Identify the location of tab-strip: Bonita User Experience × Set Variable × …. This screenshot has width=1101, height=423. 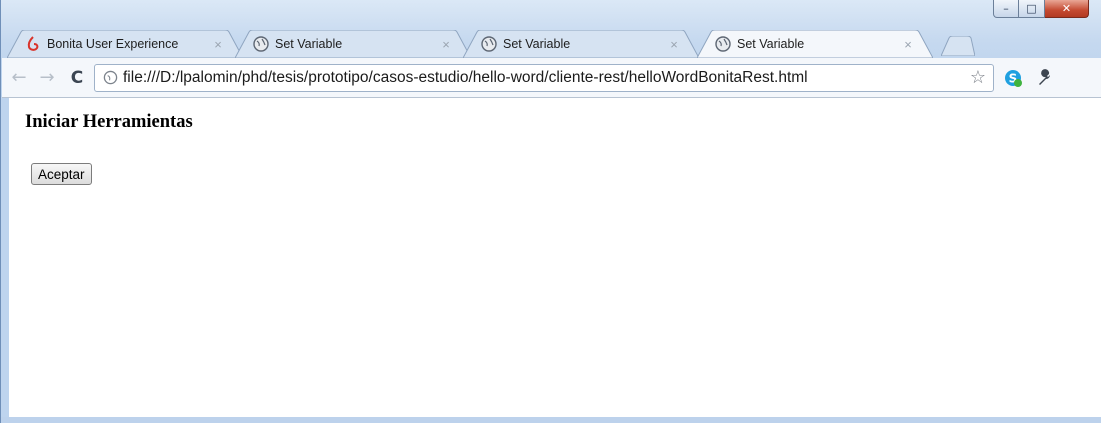
(554, 40).